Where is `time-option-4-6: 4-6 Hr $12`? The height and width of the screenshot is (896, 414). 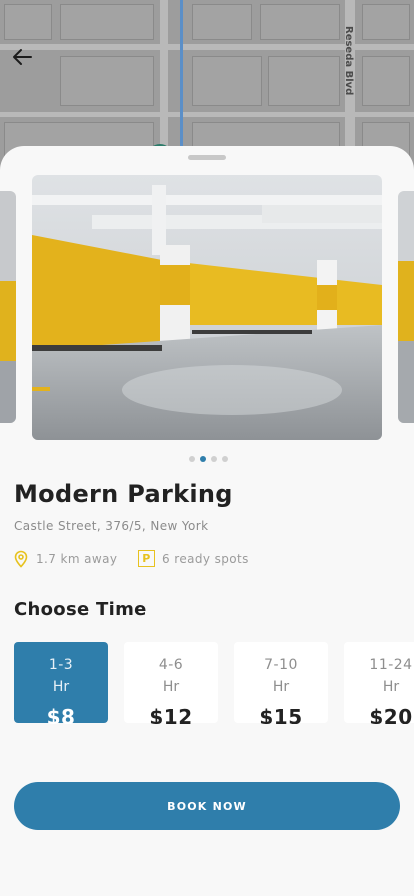
time-option-4-6: 4-6 Hr $12 is located at coordinates (171, 683).